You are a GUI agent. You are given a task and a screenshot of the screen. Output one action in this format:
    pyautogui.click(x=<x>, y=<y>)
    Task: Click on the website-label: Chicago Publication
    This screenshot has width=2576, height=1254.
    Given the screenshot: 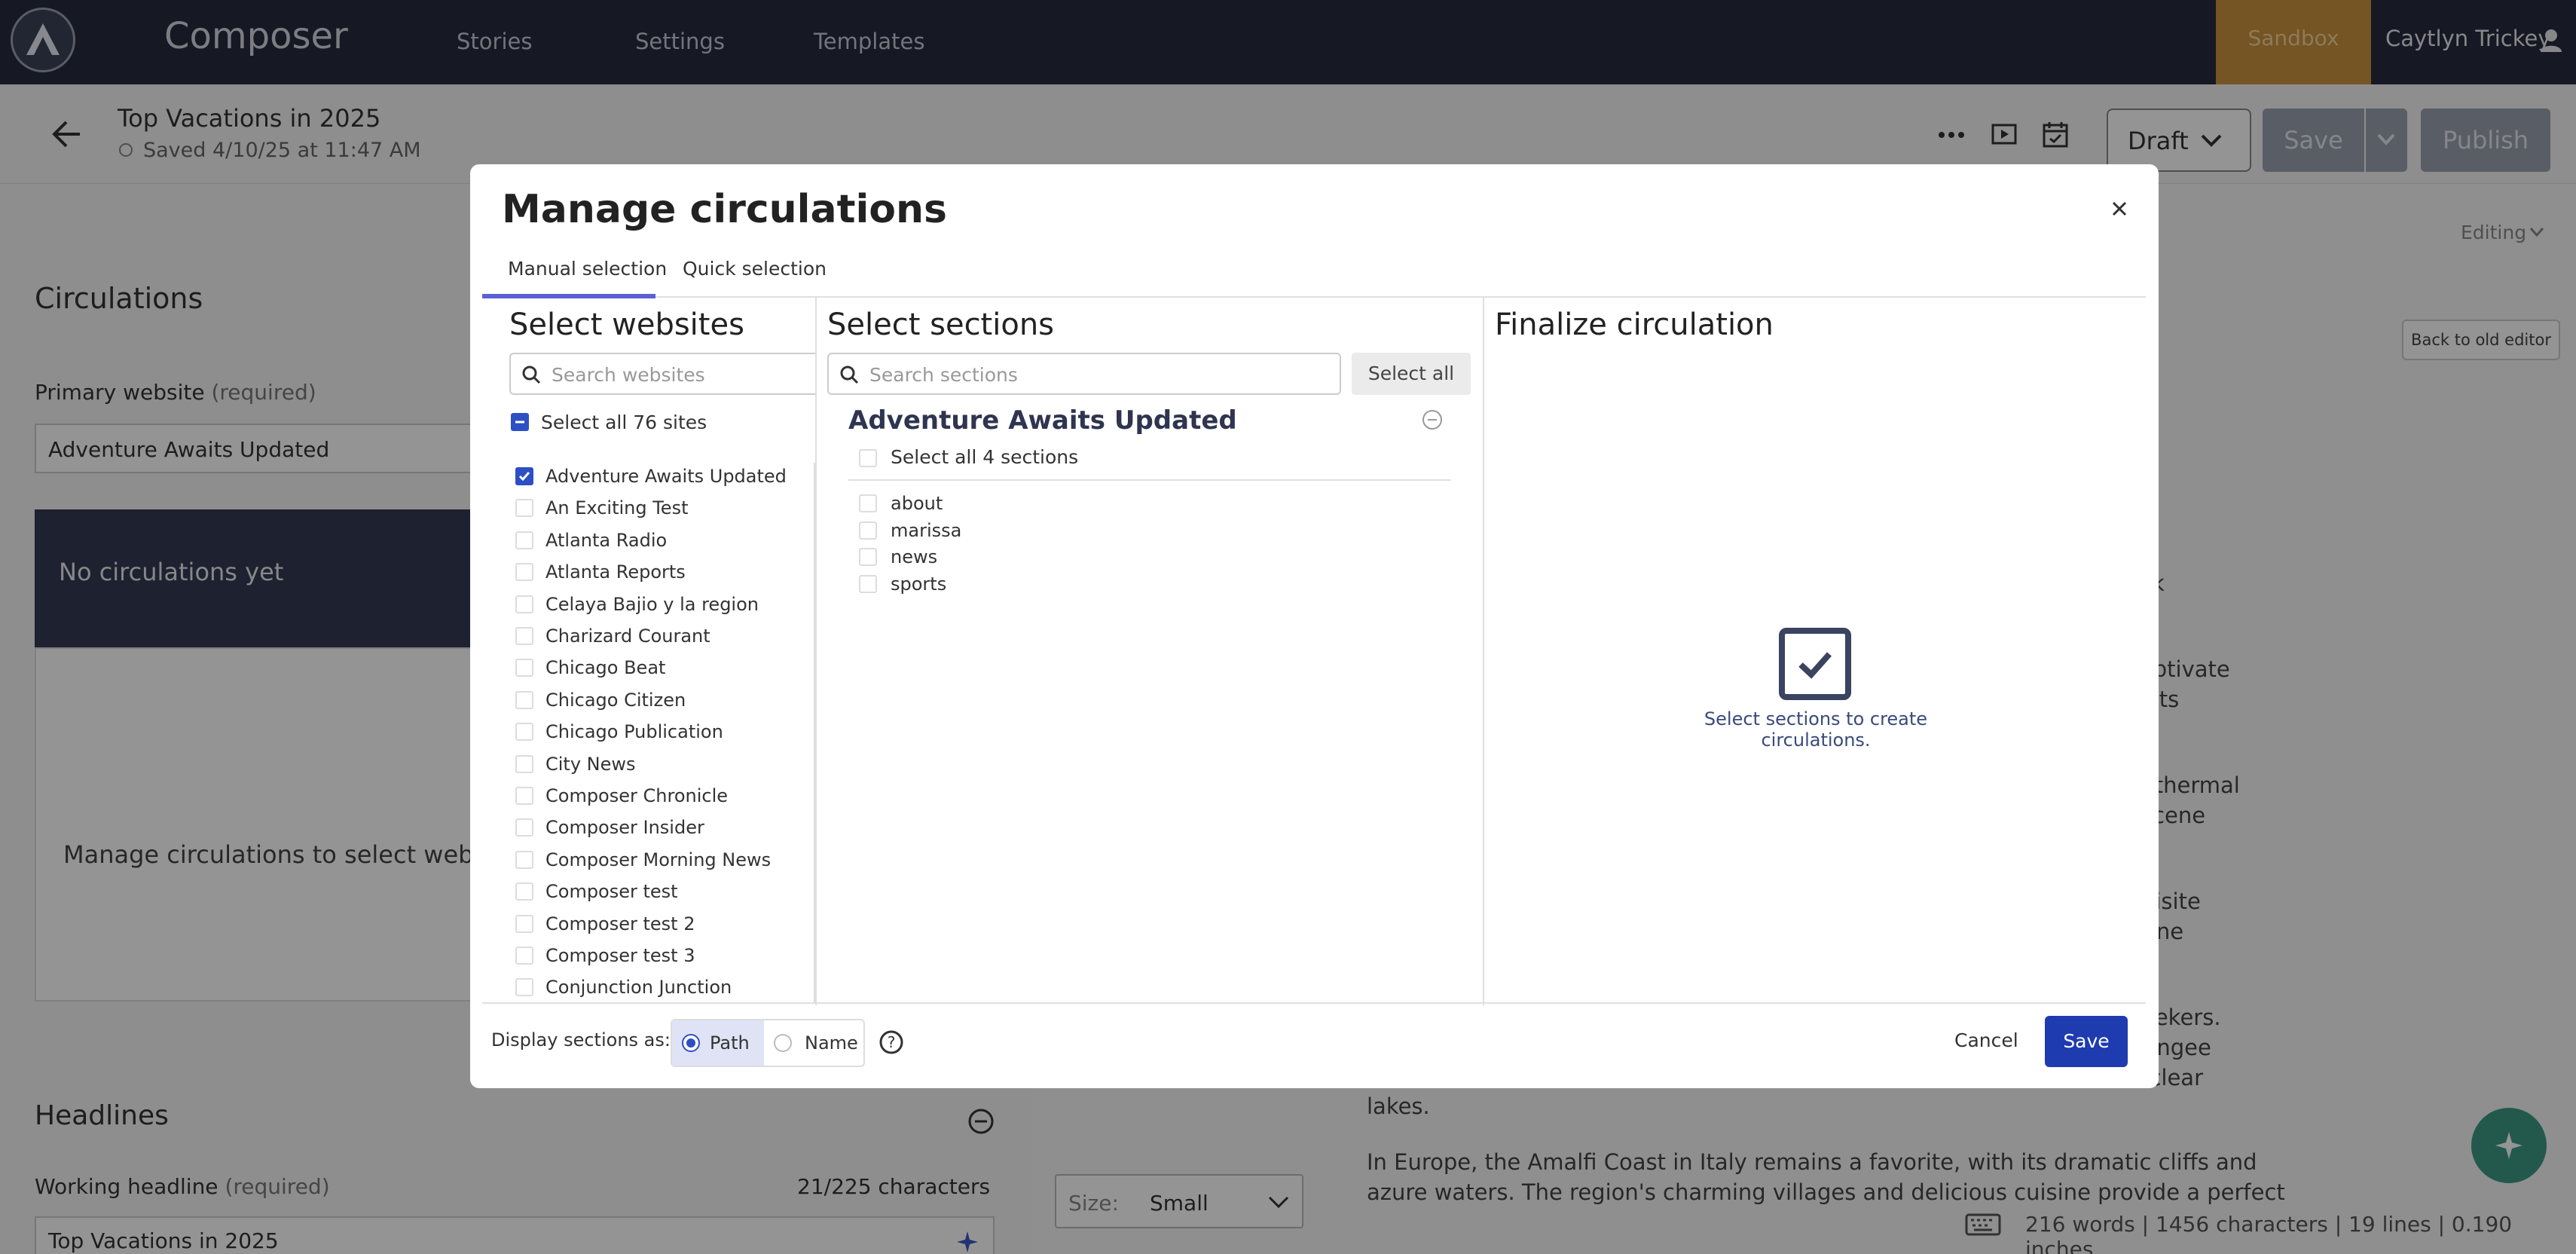 What is the action you would take?
    pyautogui.click(x=634, y=731)
    